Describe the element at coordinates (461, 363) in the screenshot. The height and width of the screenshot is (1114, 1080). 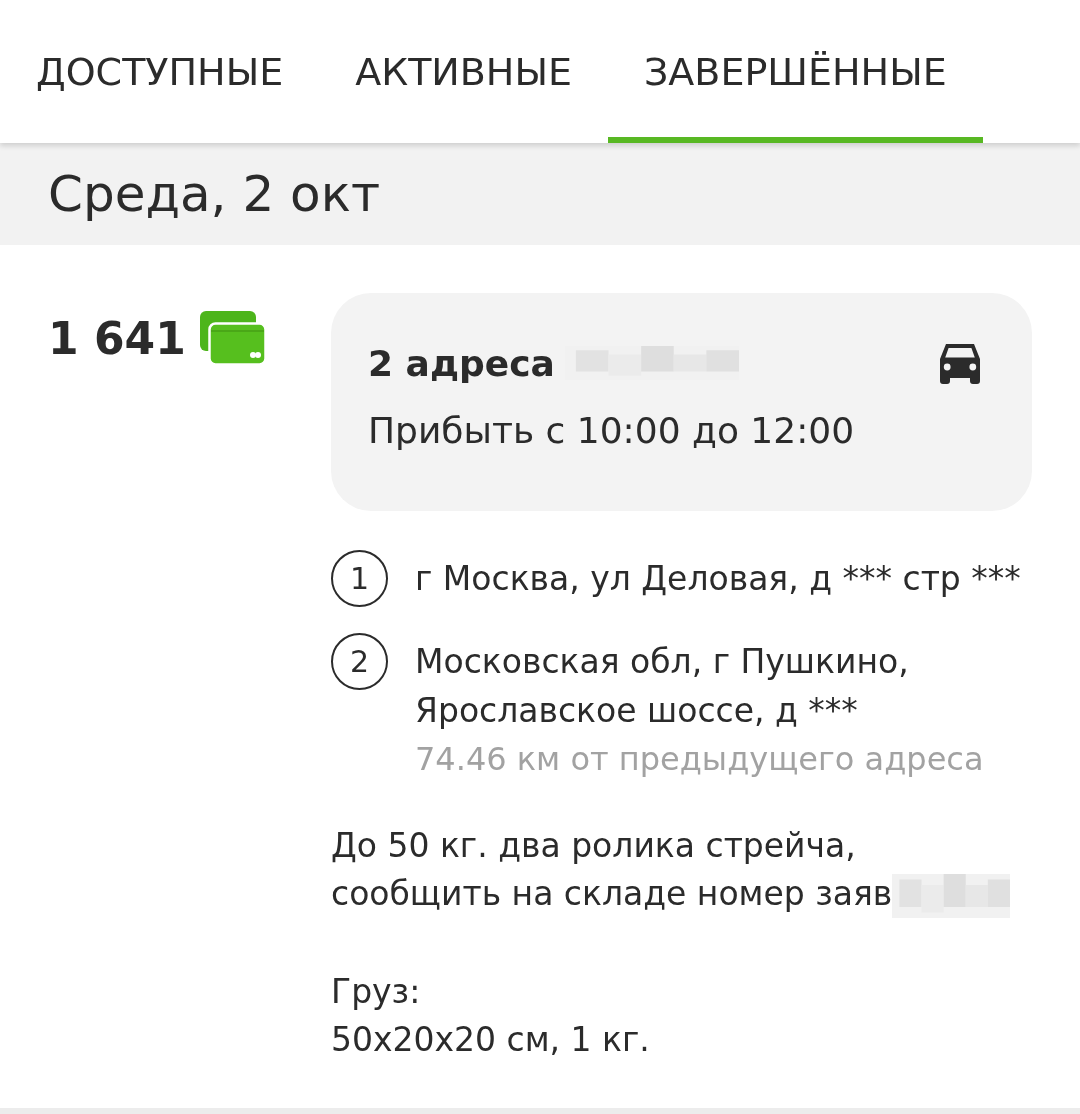
I see `summary-title: 2 адреса` at that location.